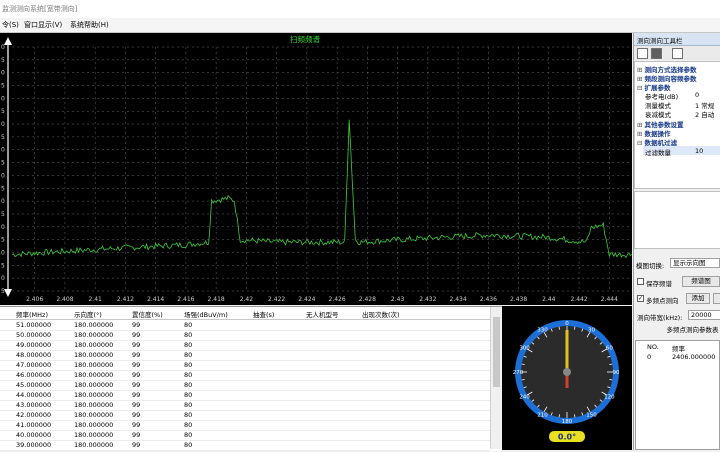  What do you see at coordinates (640, 281) in the screenshot?
I see `save-spectrum-checkbox` at bounding box center [640, 281].